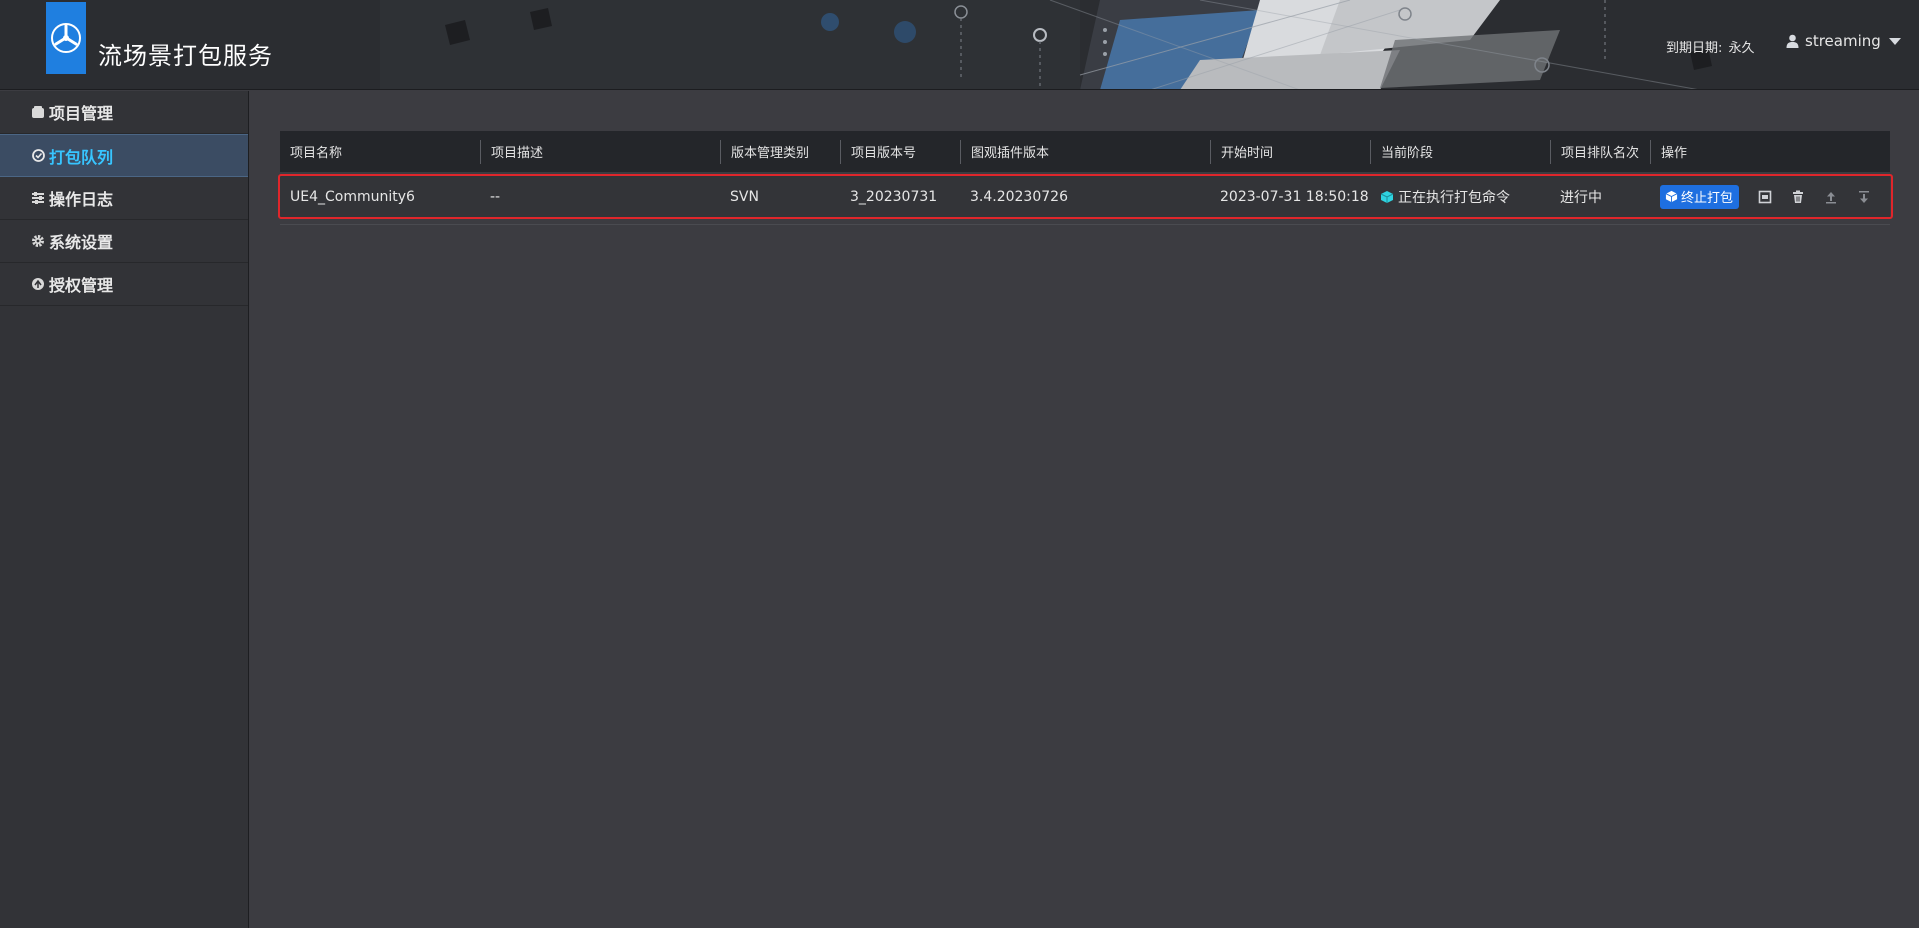 This screenshot has width=1919, height=928. I want to click on chevron-down-icon, so click(1894, 41).